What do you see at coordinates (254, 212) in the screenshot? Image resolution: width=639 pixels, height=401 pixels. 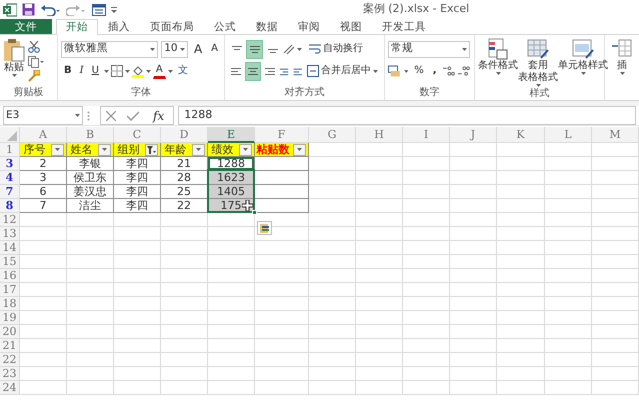 I see `fill-handle` at bounding box center [254, 212].